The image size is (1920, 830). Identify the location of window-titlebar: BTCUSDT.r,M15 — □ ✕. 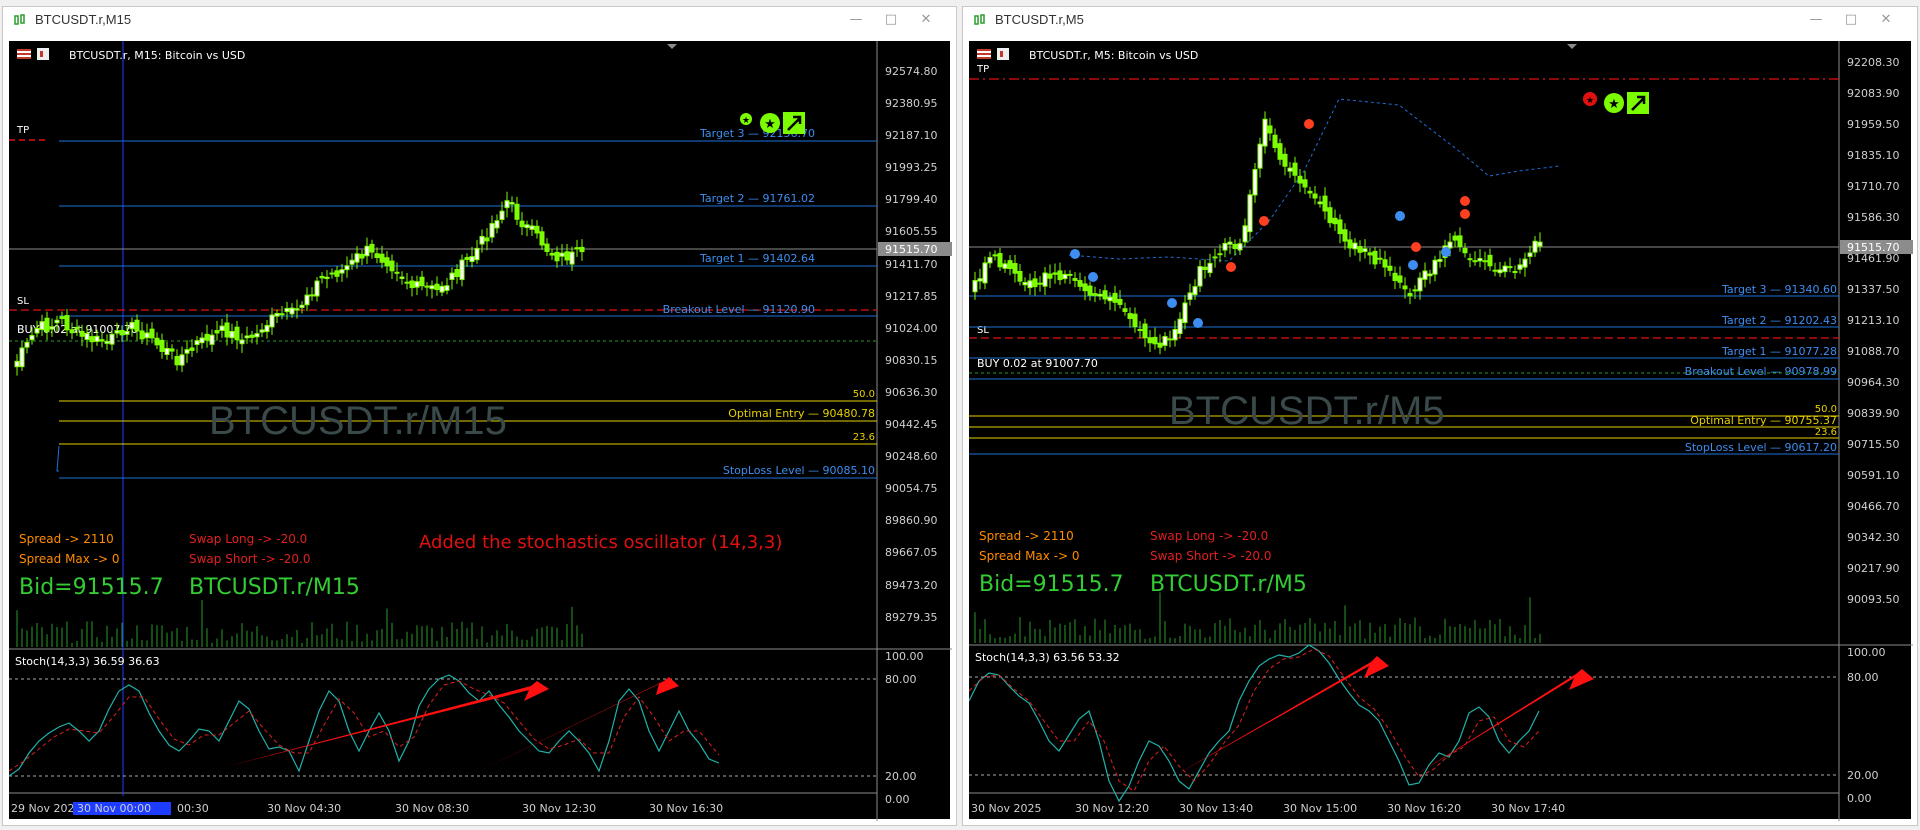
(479, 20).